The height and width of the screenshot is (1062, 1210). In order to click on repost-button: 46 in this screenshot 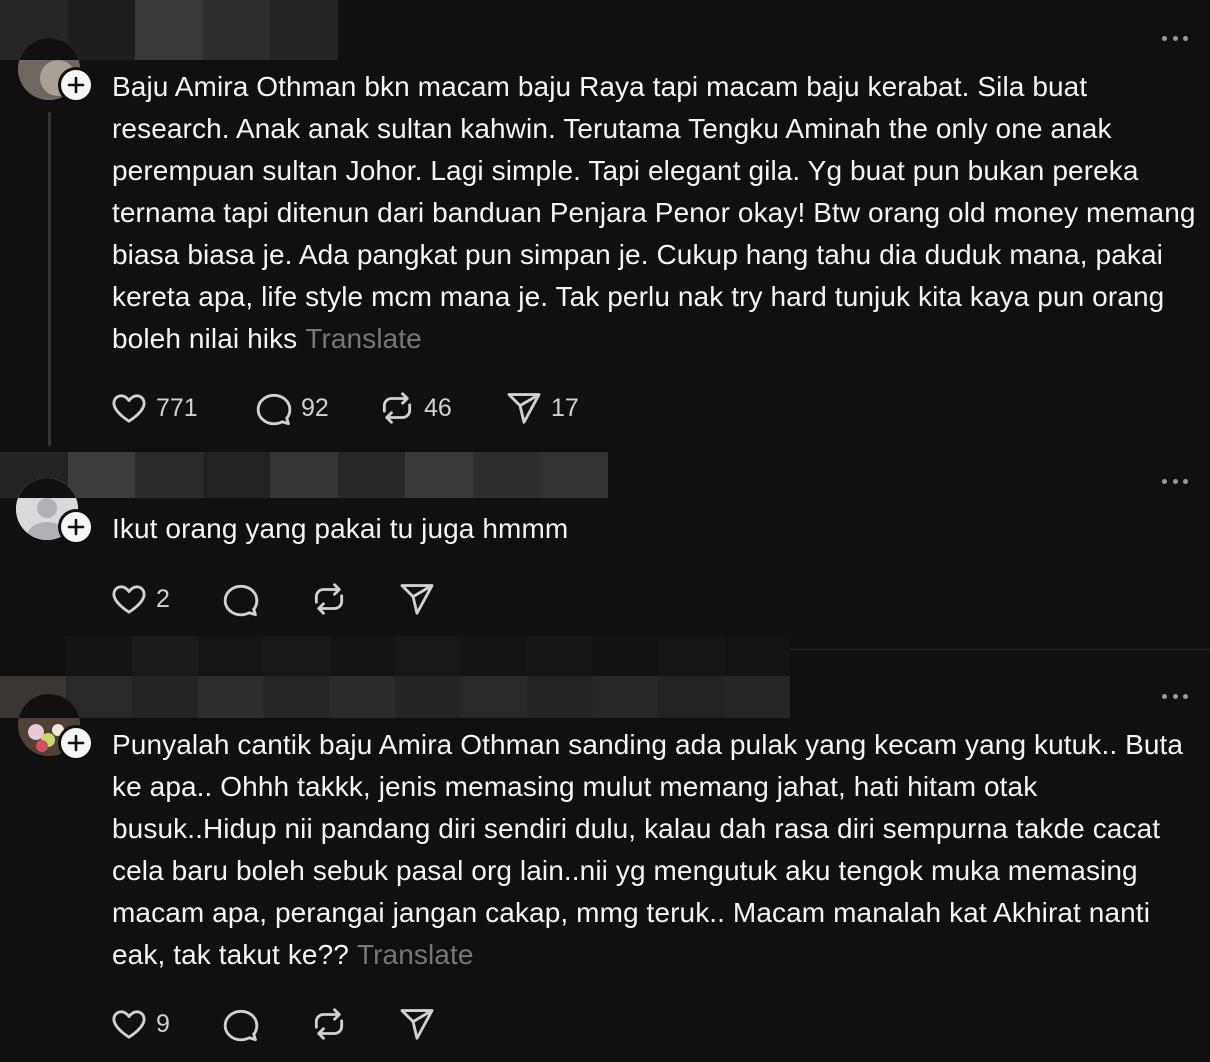, I will do `click(441, 408)`.